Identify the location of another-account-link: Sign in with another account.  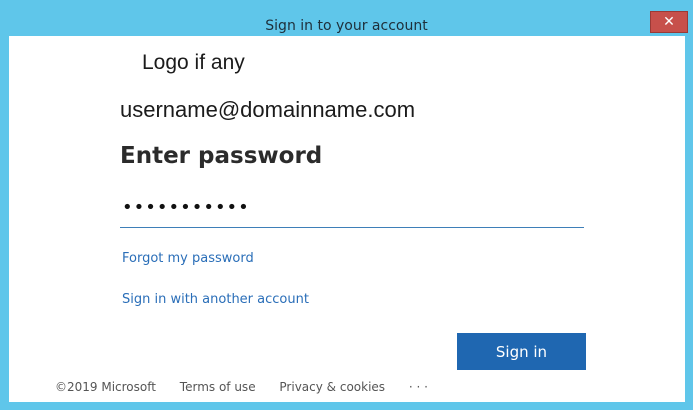
(215, 299).